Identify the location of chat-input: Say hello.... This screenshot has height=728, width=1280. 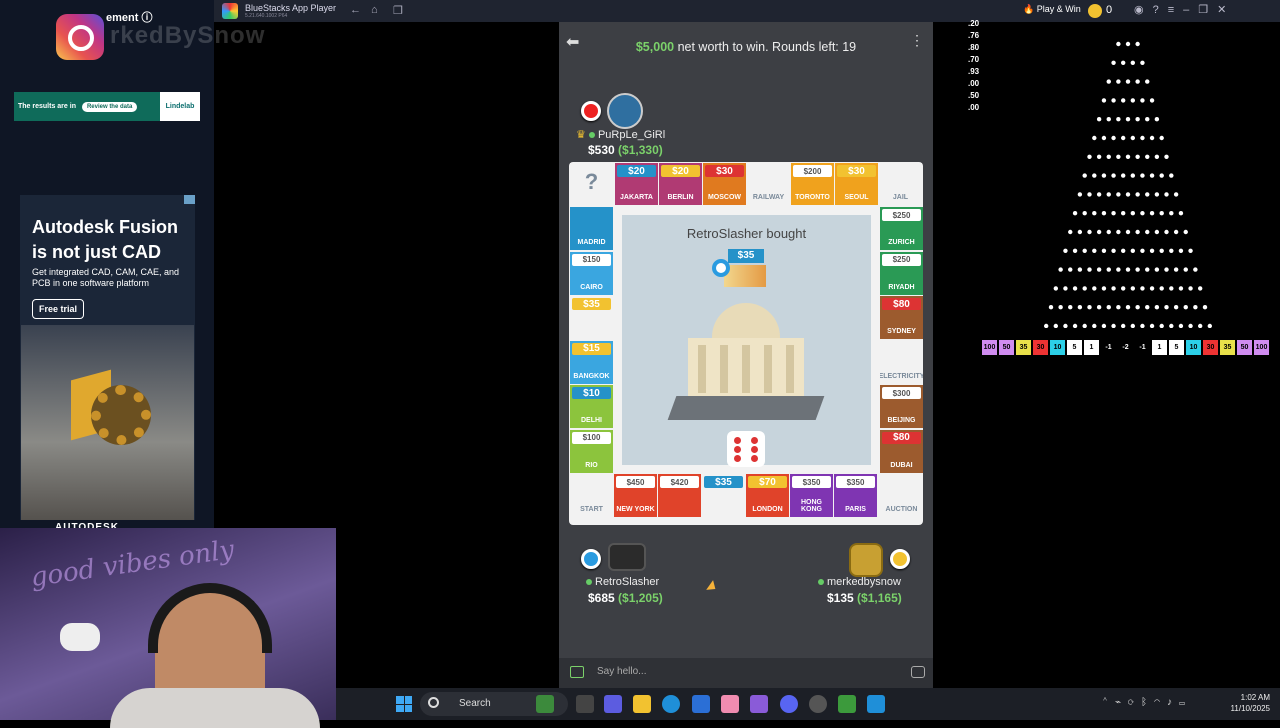
(621, 671).